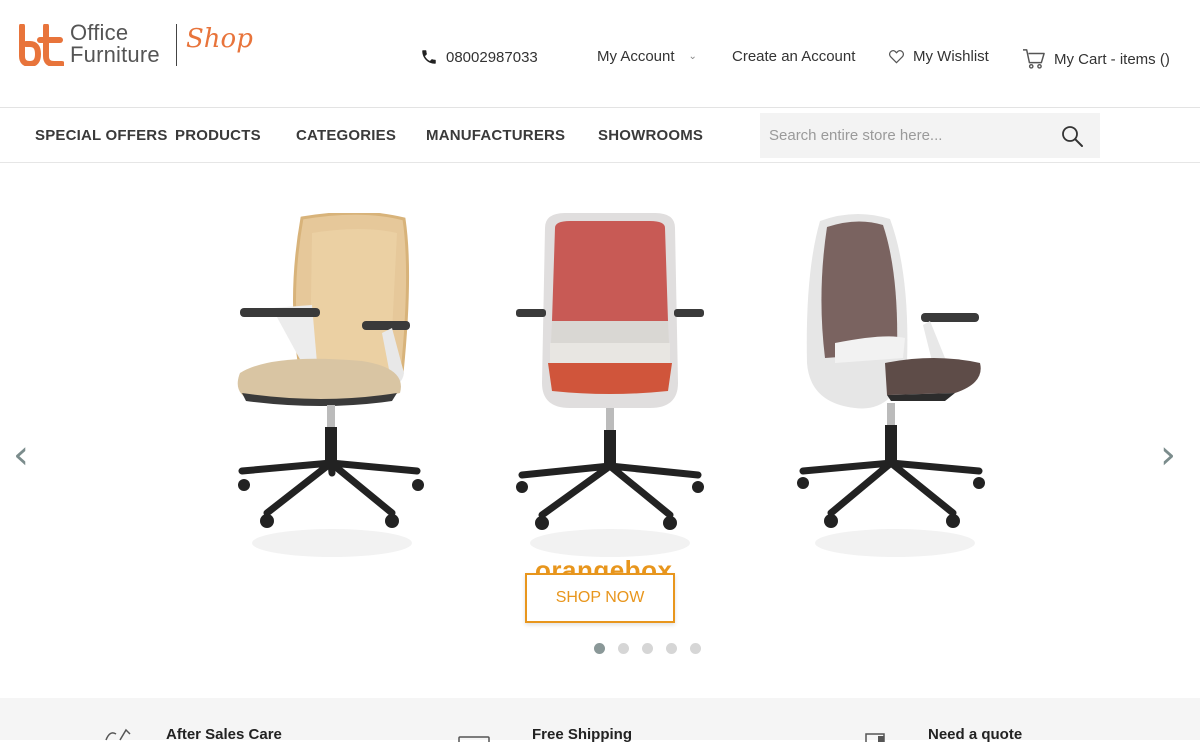  I want to click on slider-next-arrow-icon: ›, so click(1168, 455).